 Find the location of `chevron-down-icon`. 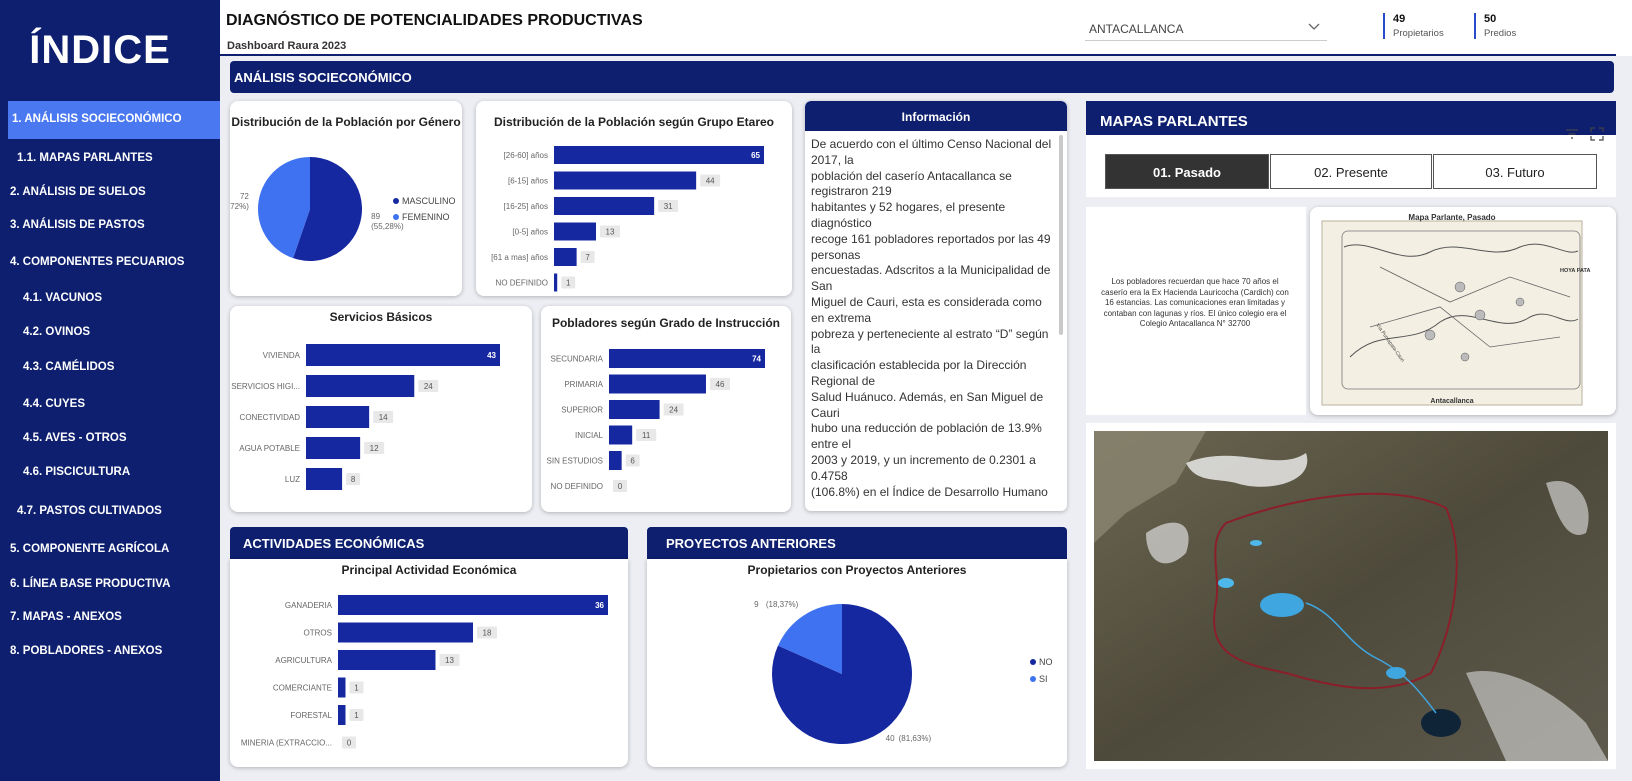

chevron-down-icon is located at coordinates (1314, 27).